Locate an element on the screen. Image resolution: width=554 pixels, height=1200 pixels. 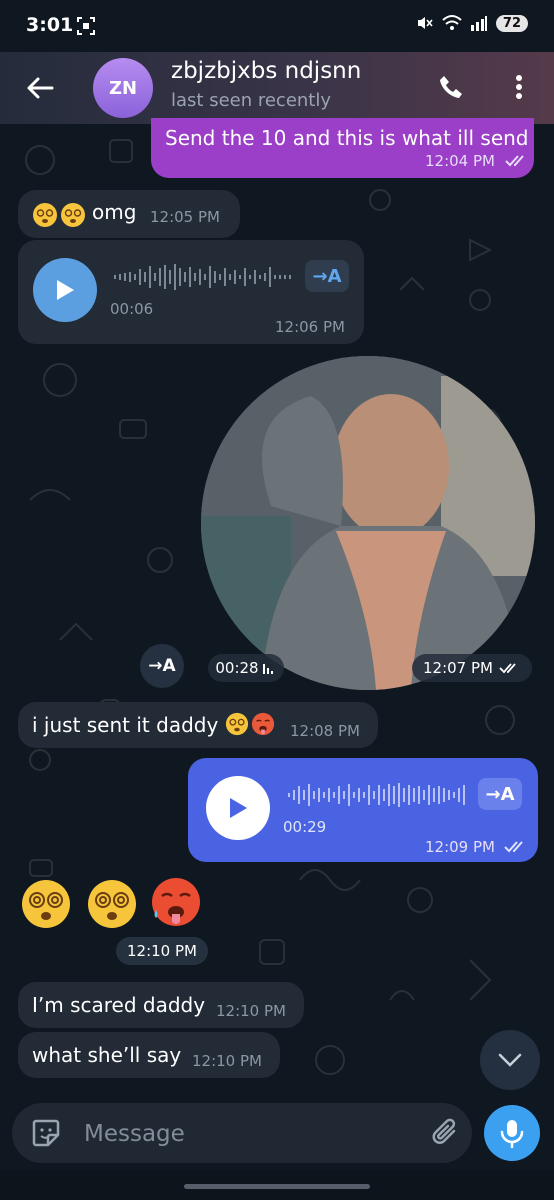
message-composer is located at coordinates (242, 1133).